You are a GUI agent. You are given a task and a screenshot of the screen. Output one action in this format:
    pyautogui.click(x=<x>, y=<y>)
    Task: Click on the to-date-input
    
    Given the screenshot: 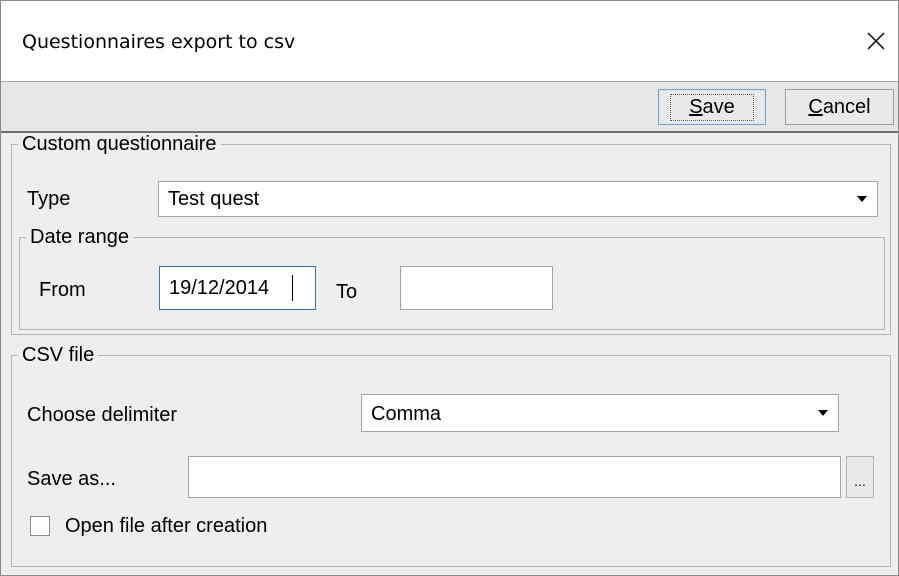 What is the action you would take?
    pyautogui.click(x=476, y=288)
    